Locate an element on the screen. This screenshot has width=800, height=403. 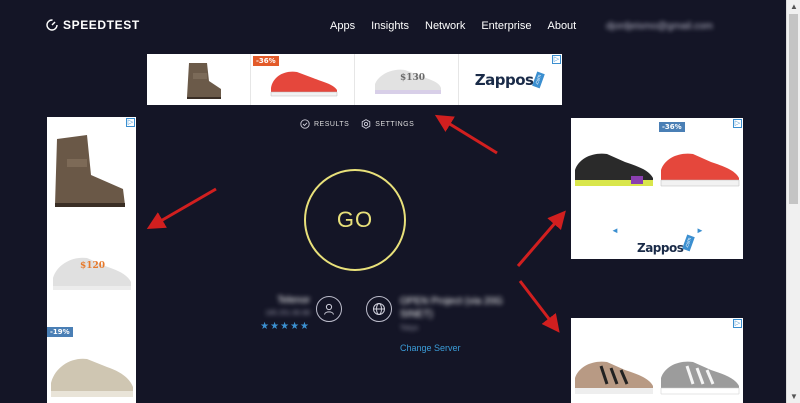
ad-brand-zappos: Zappos .com ▷ is located at coordinates (510, 79).